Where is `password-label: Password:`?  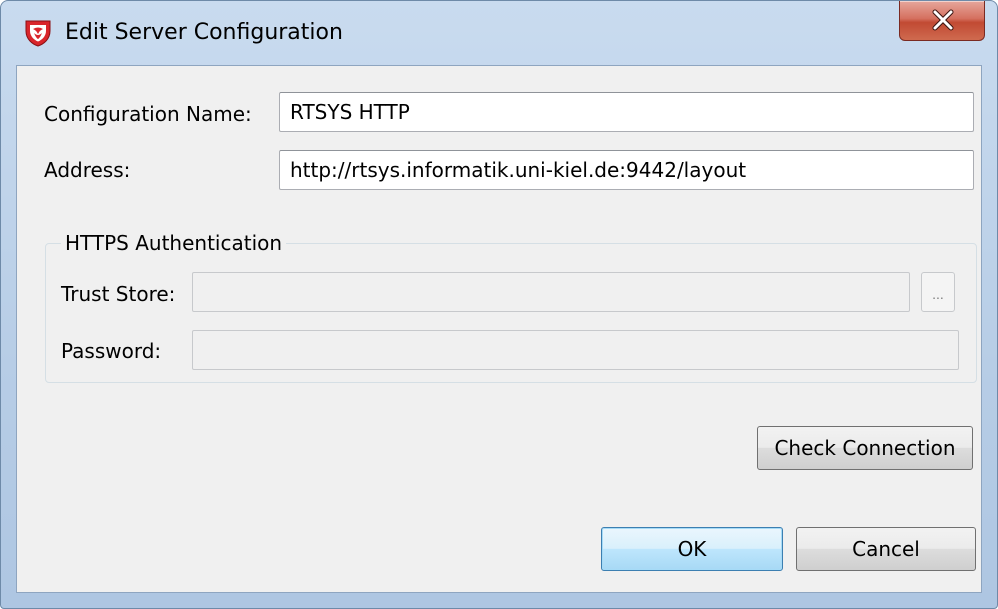
password-label: Password: is located at coordinates (111, 351).